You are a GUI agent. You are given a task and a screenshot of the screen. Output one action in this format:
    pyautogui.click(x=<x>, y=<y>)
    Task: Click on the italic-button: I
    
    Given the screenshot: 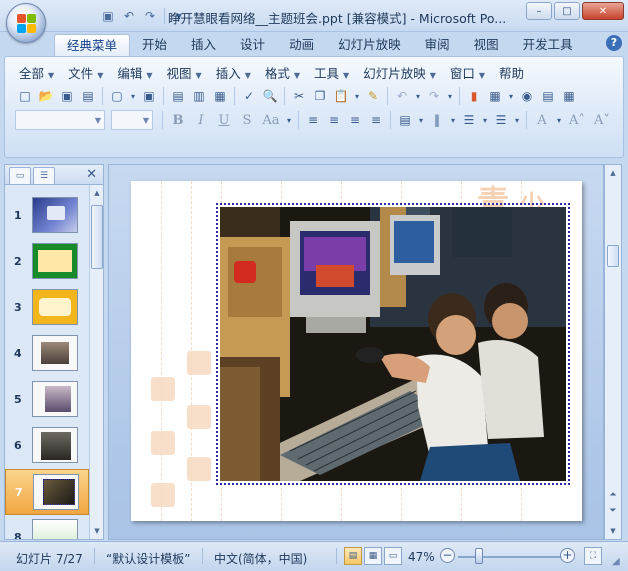 What is the action you would take?
    pyautogui.click(x=201, y=120)
    